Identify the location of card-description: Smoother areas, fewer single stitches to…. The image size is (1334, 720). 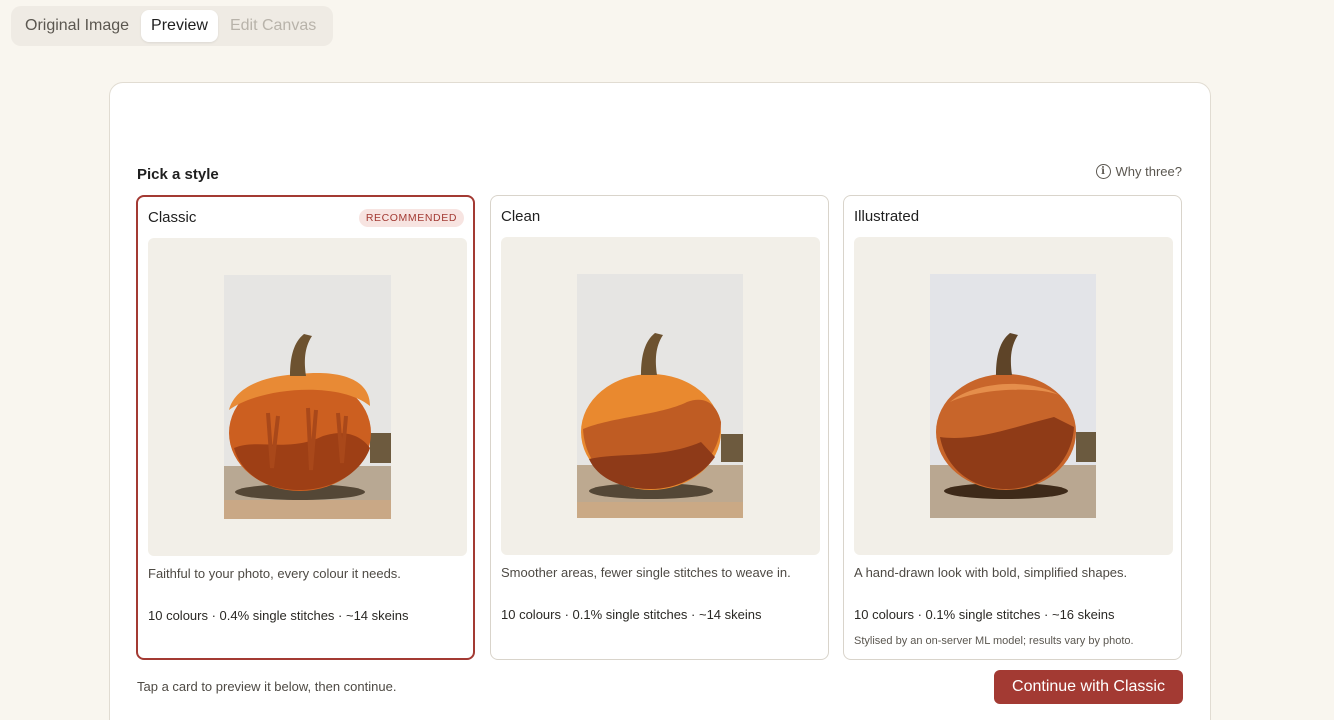
(646, 572).